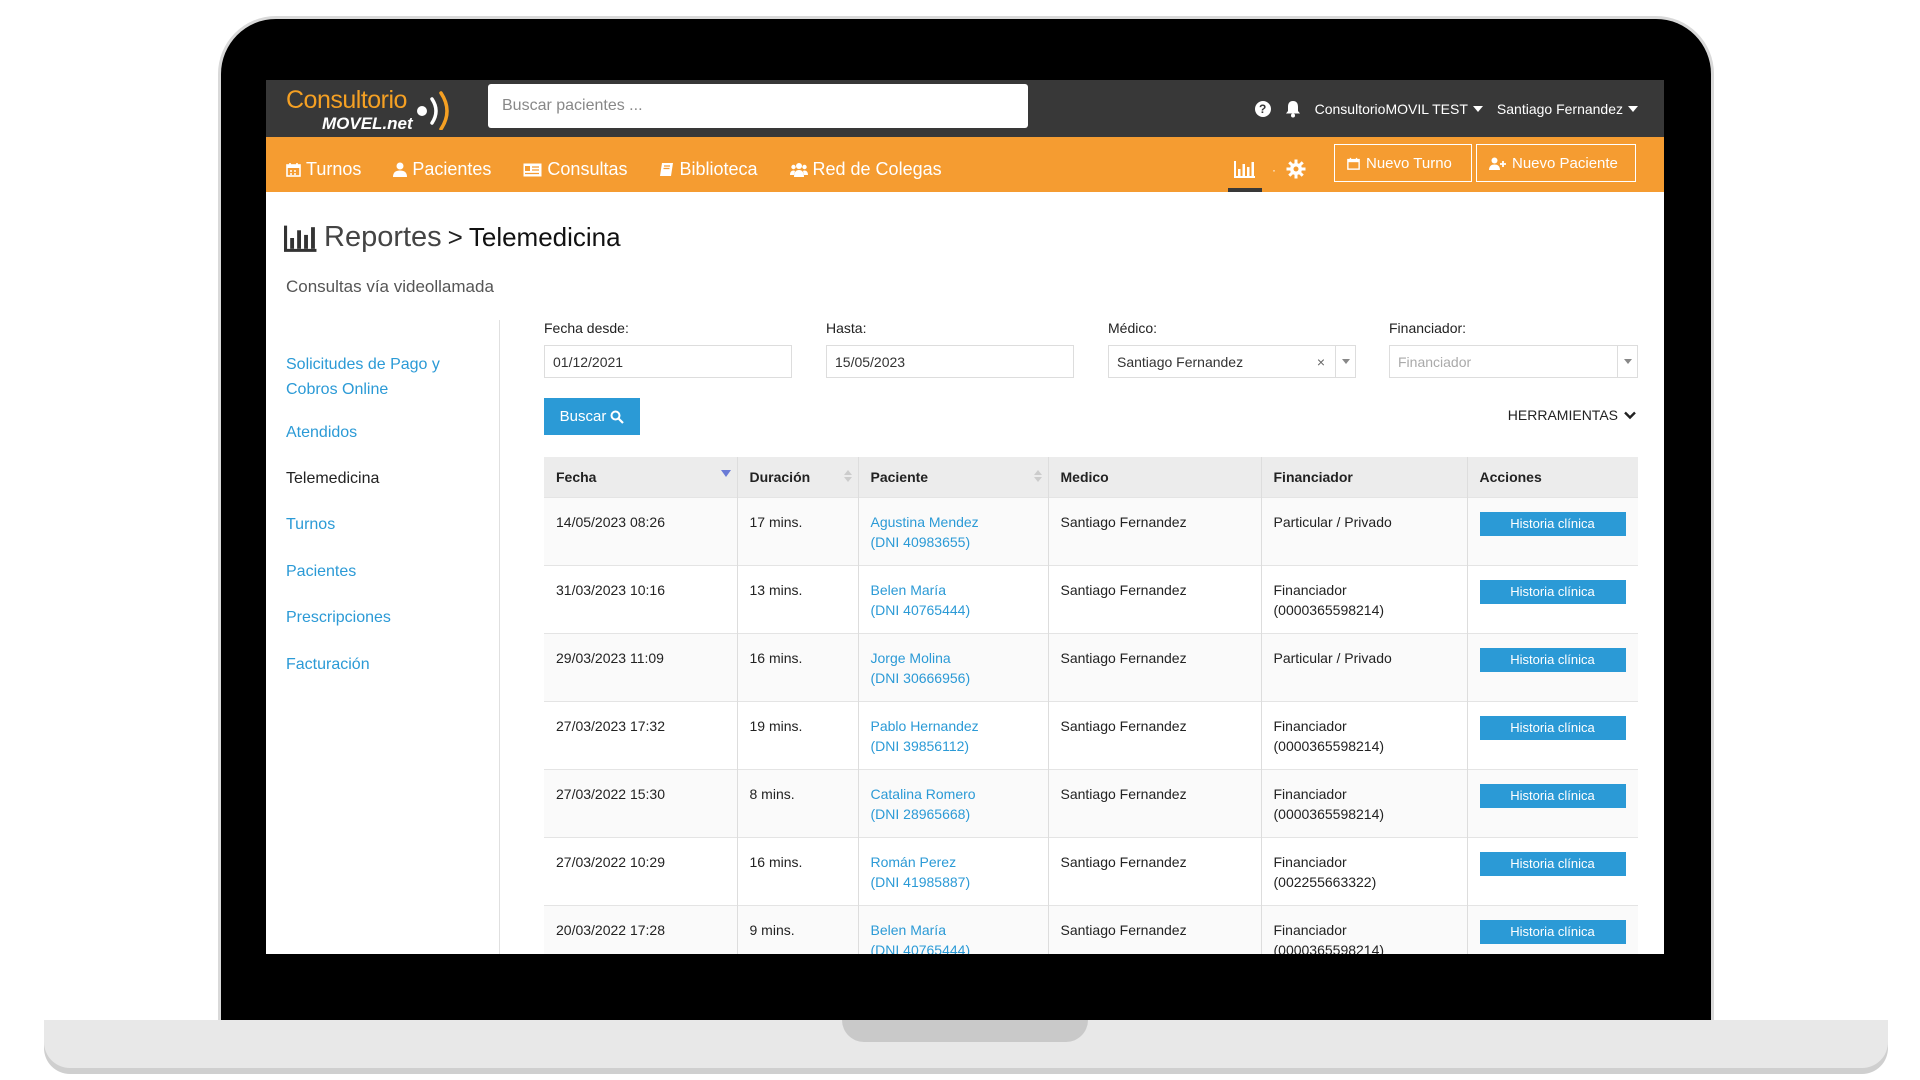  What do you see at coordinates (921, 882) in the screenshot?
I see `patient-dni-link: (DNI 41985887)` at bounding box center [921, 882].